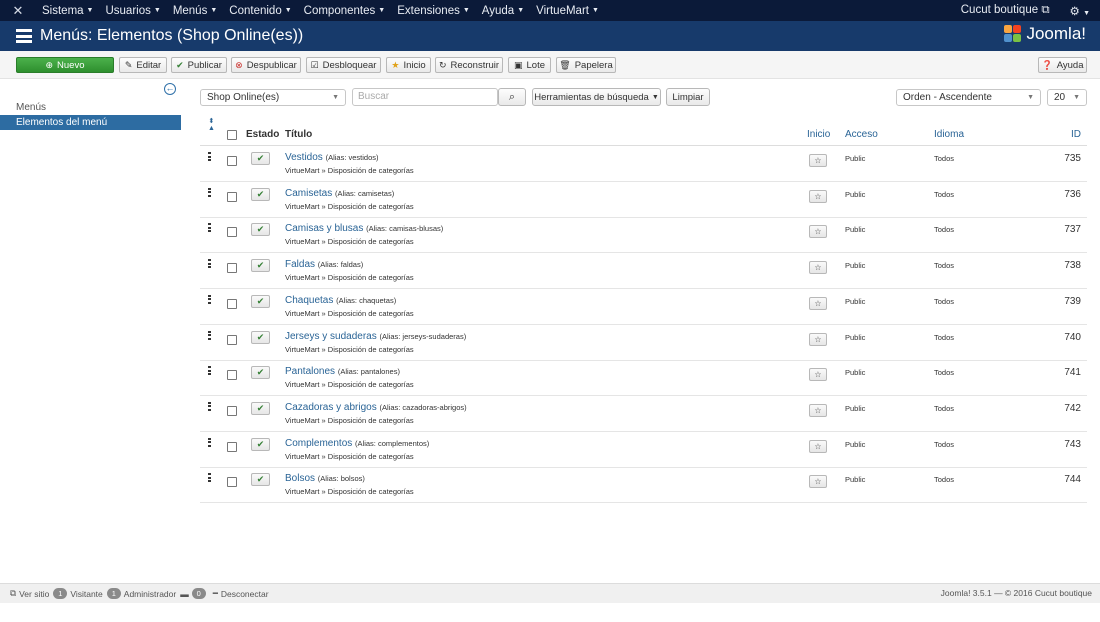 This screenshot has height=622, width=1100. Describe the element at coordinates (1080, 11) in the screenshot. I see `settings-menu: ⚙ ▼` at that location.